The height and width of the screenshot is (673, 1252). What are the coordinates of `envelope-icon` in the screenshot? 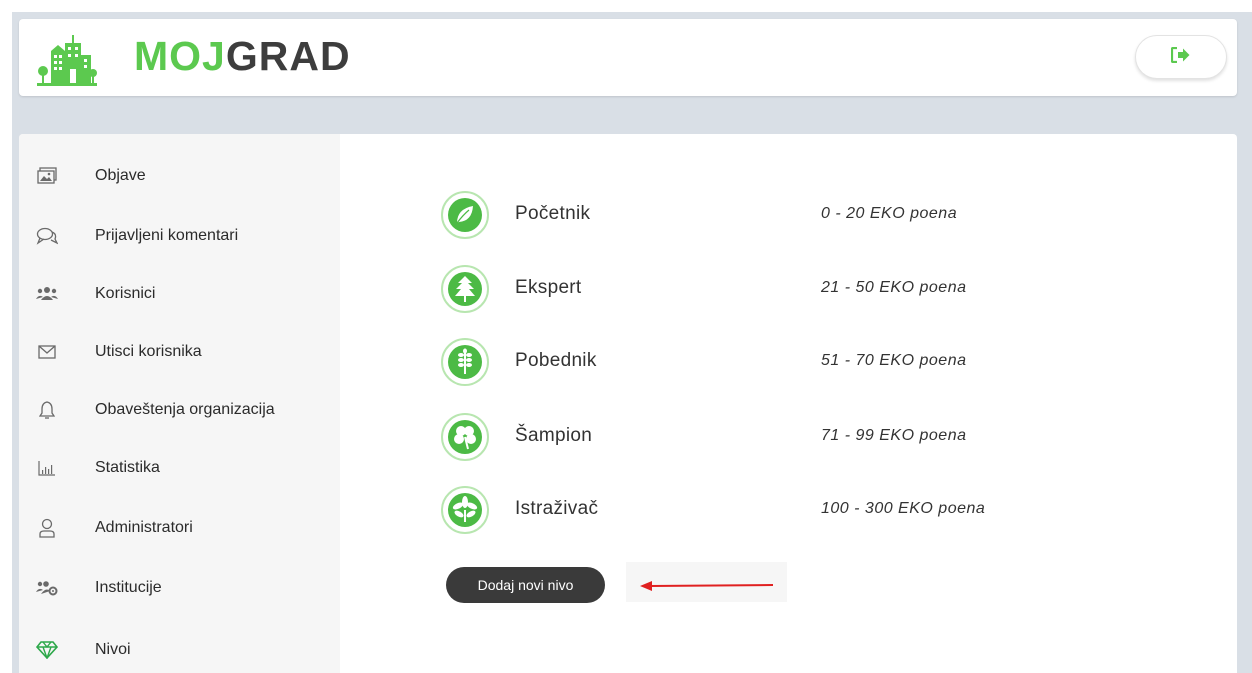 It's located at (47, 352).